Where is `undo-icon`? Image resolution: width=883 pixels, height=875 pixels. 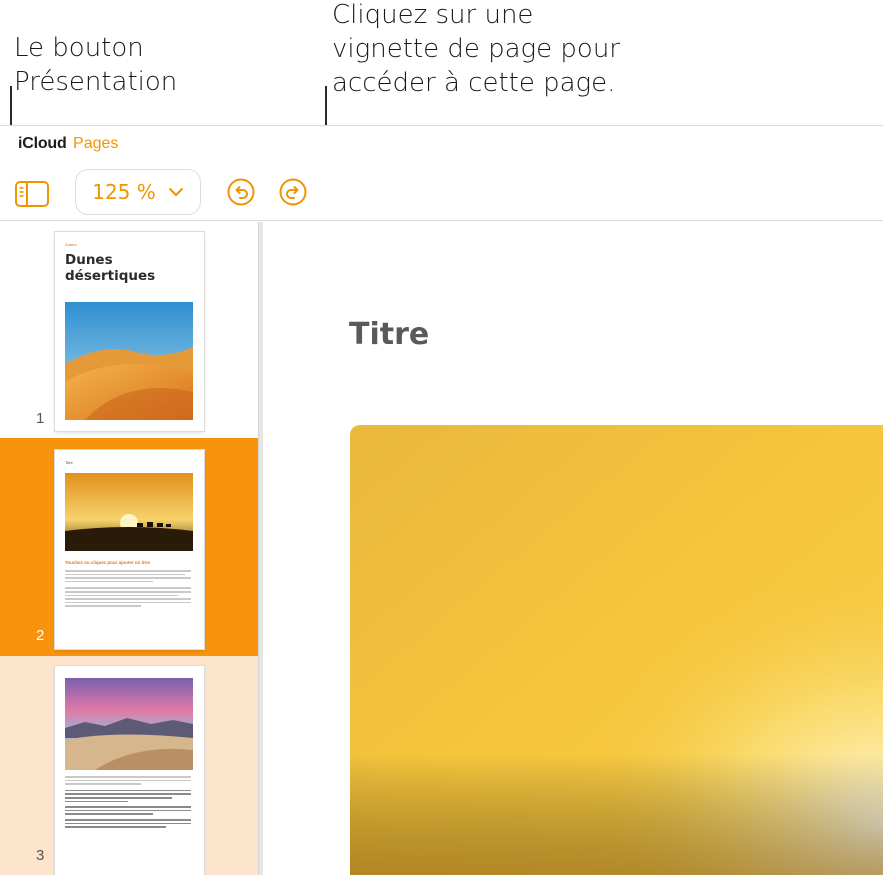
undo-icon is located at coordinates (241, 192).